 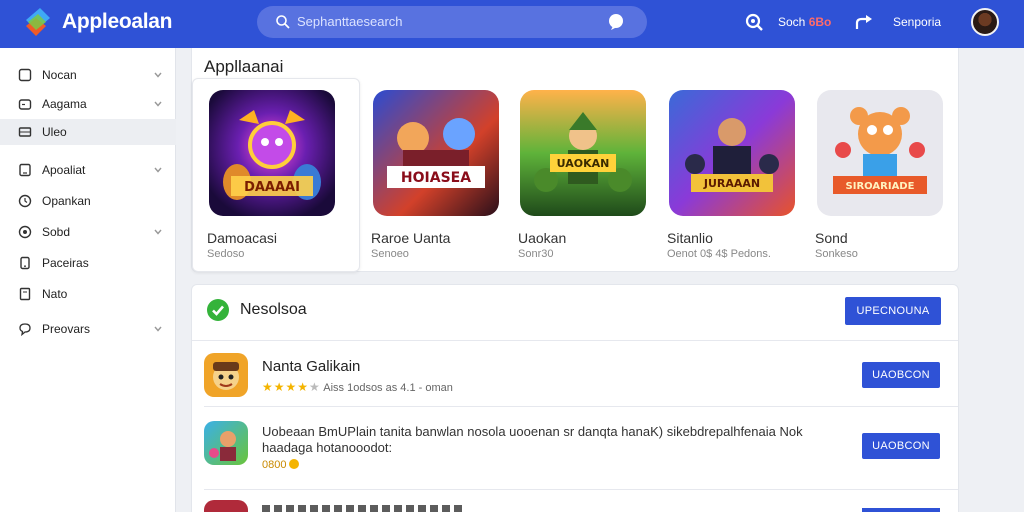 What do you see at coordinates (350, 21) in the screenshot?
I see `search-input: Sephanttaesearch` at bounding box center [350, 21].